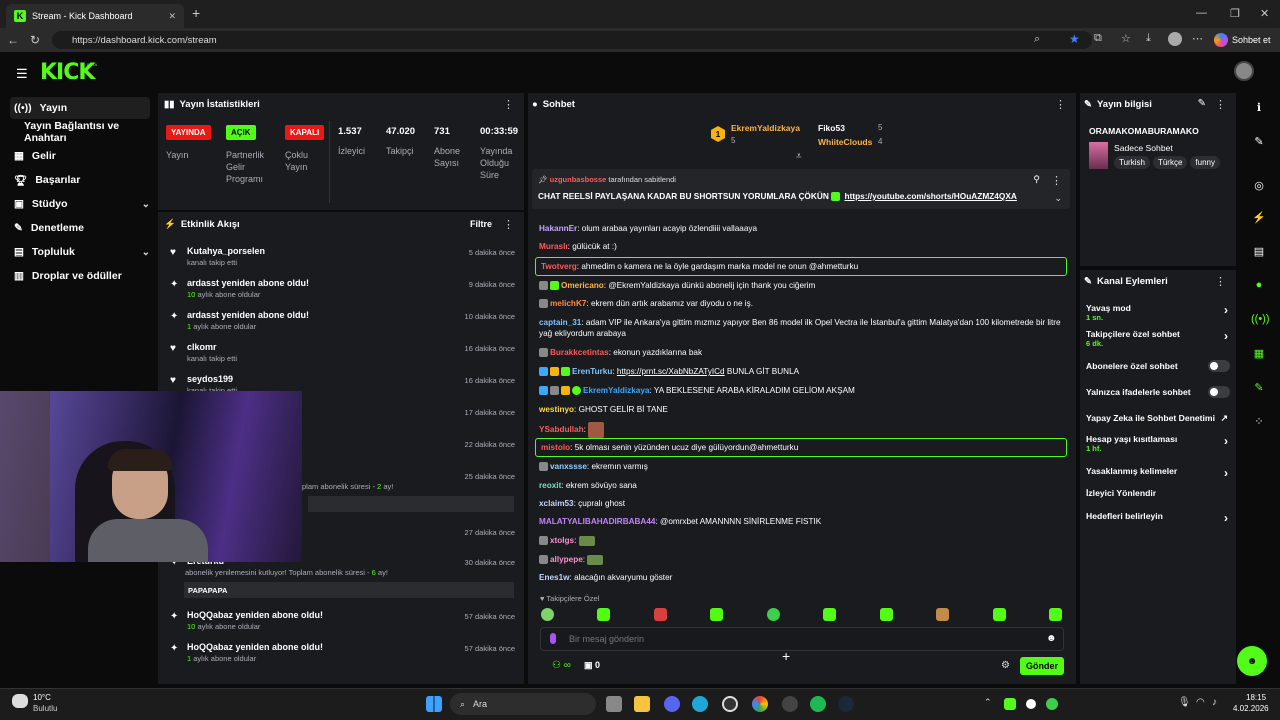  Describe the element at coordinates (1200, 702) in the screenshot. I see `wifi-icon: ◠` at that location.